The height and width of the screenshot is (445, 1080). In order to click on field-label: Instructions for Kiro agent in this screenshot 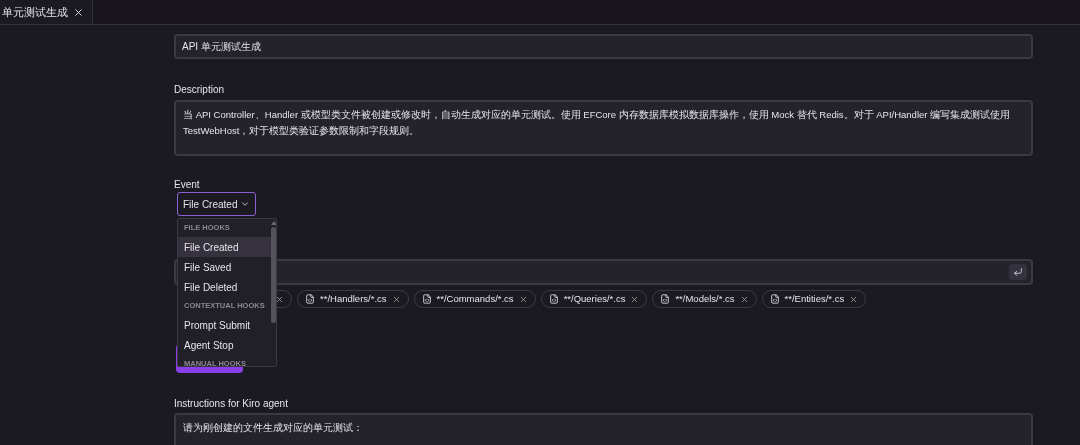, I will do `click(231, 404)`.